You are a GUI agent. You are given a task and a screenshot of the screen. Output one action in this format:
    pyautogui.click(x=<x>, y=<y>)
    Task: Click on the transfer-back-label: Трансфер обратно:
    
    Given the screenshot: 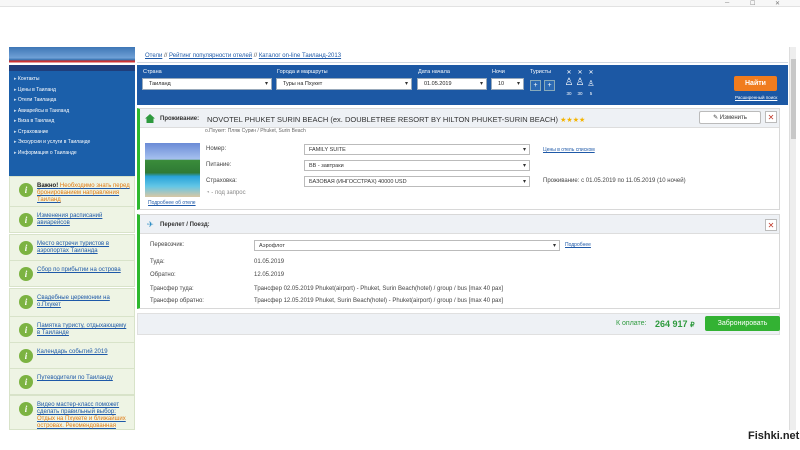 What is the action you would take?
    pyautogui.click(x=177, y=301)
    